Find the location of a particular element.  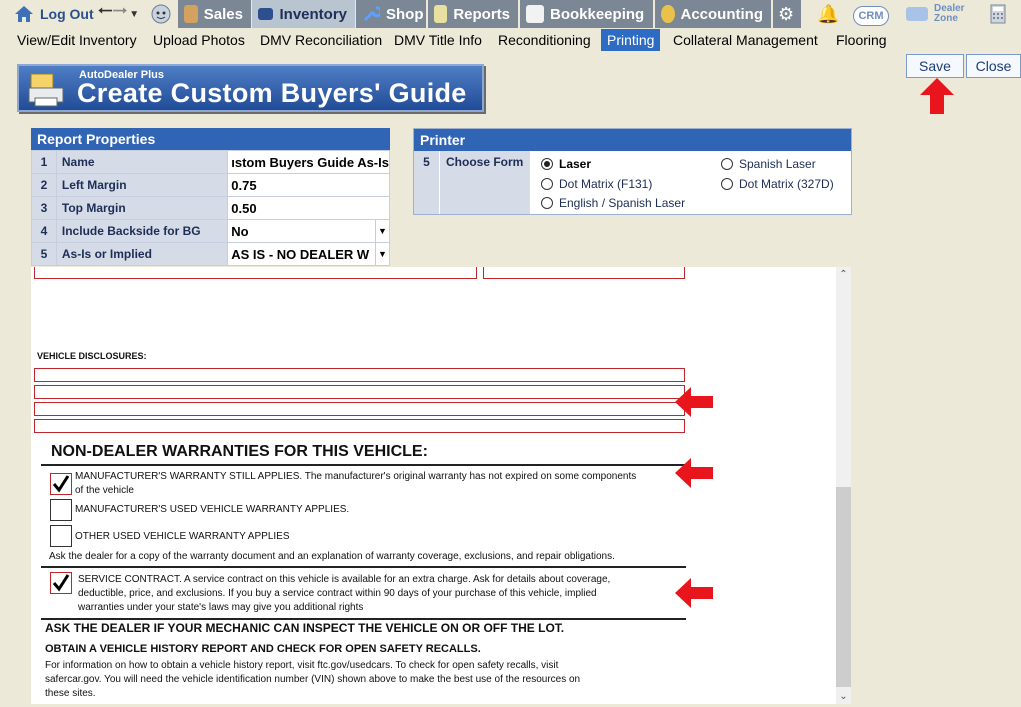

nav-accounting: Accounting is located at coordinates (713, 14).